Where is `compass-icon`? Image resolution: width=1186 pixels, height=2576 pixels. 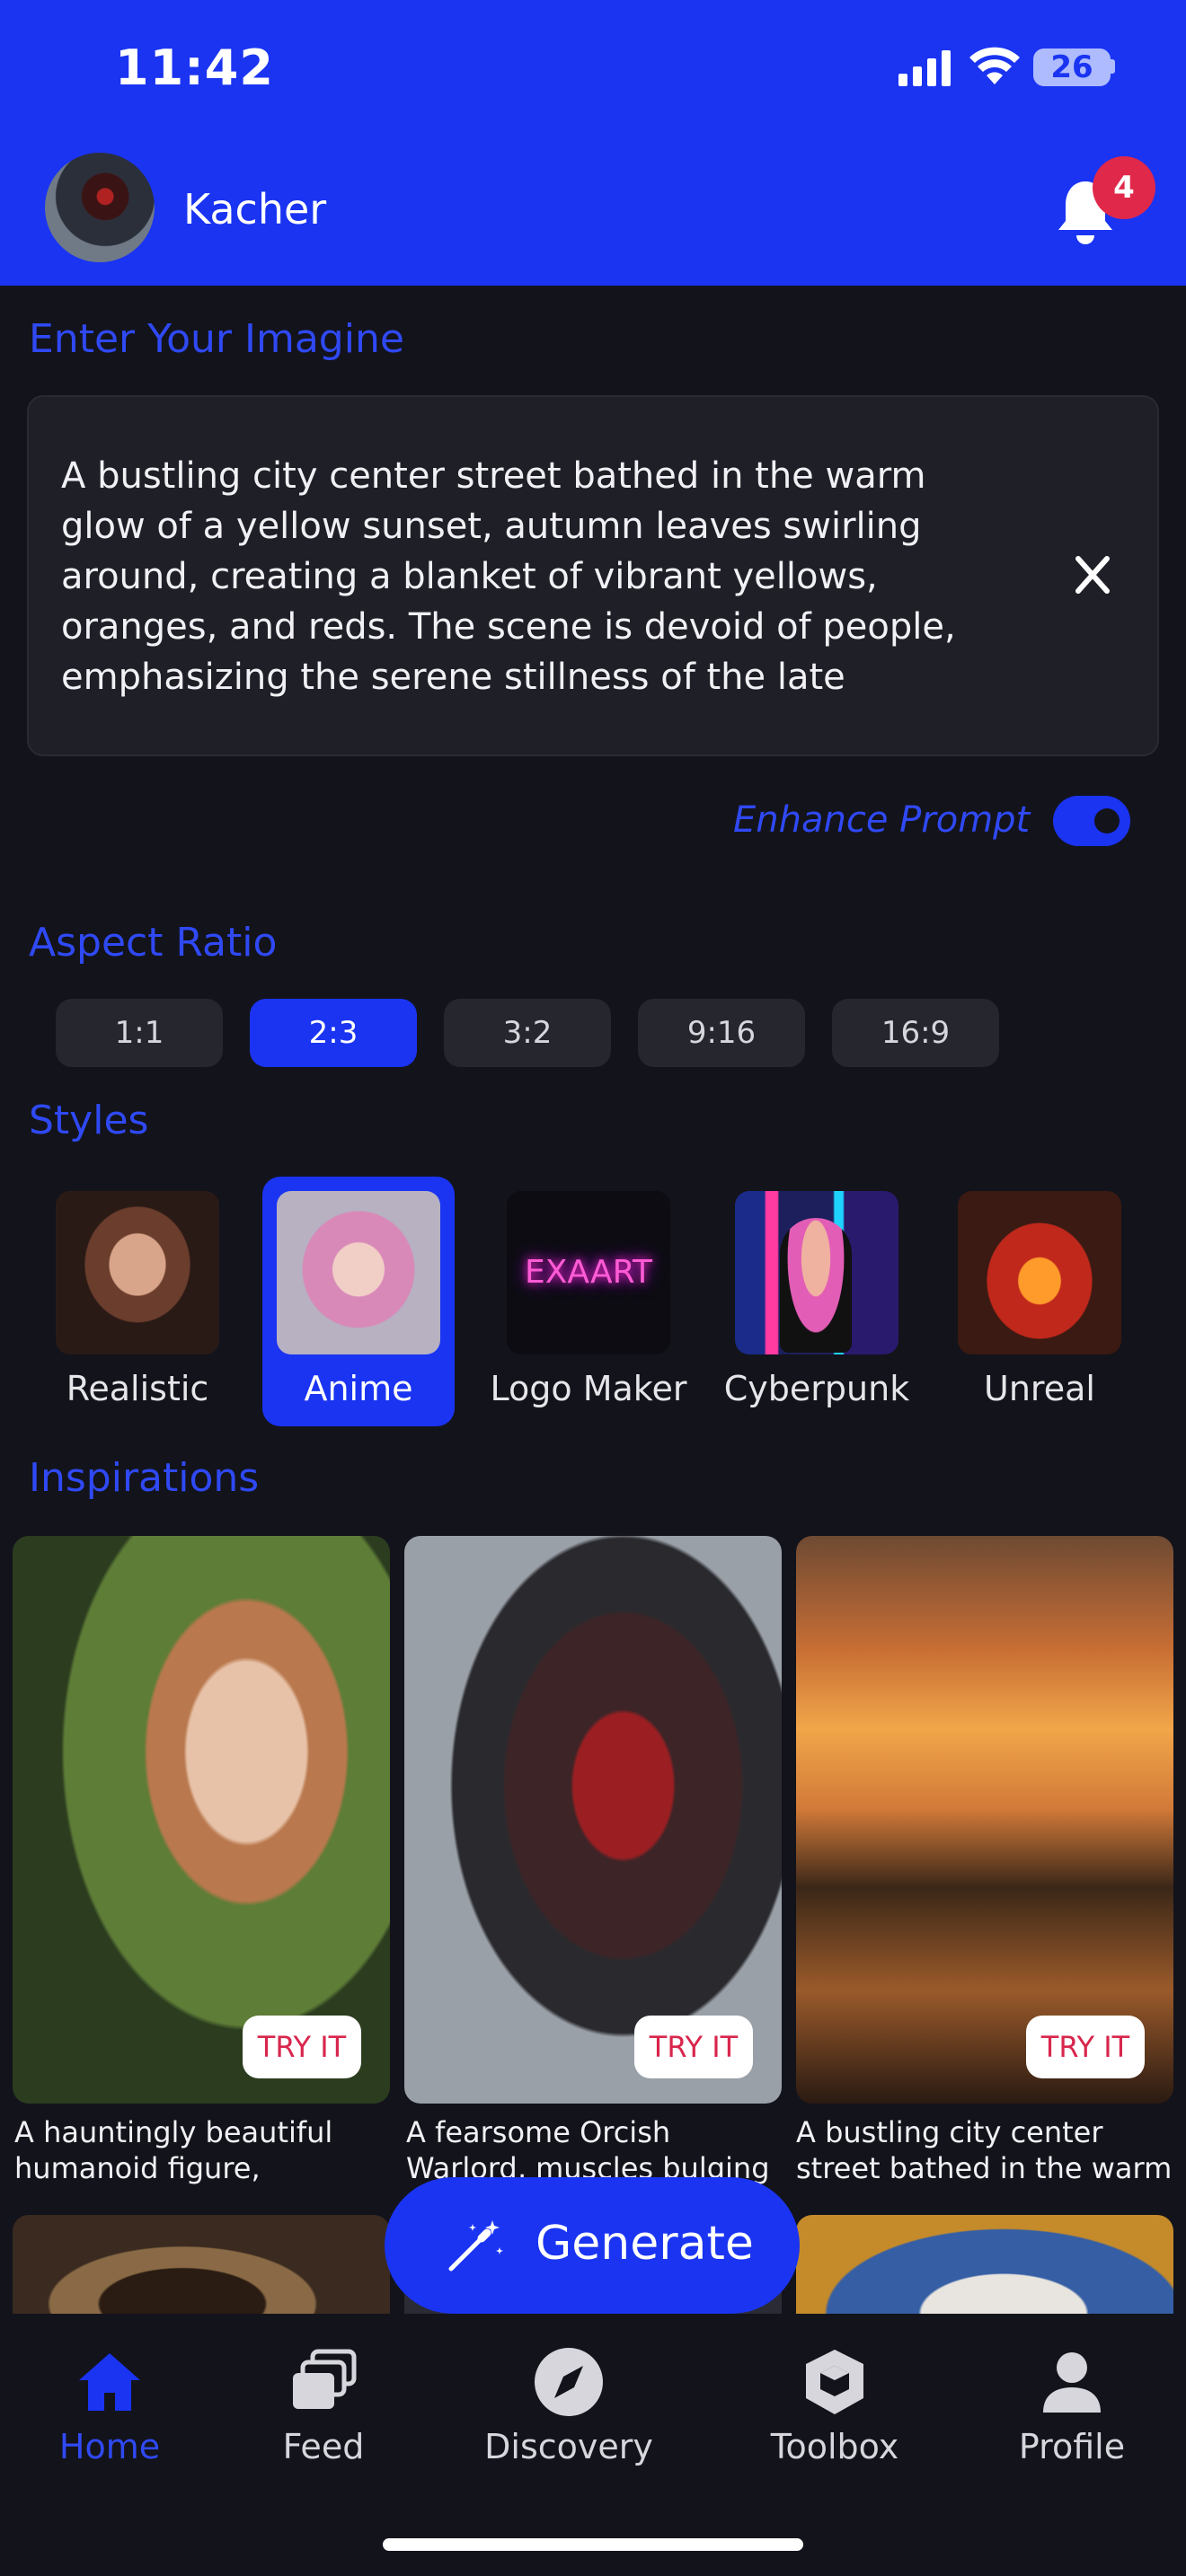
compass-icon is located at coordinates (569, 2382).